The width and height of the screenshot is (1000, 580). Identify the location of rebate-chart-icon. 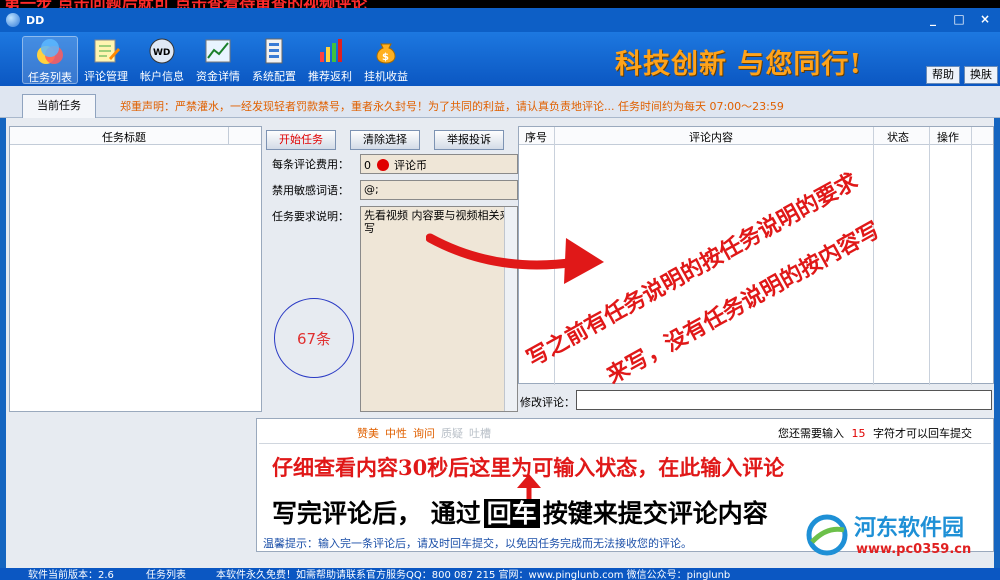
(330, 51).